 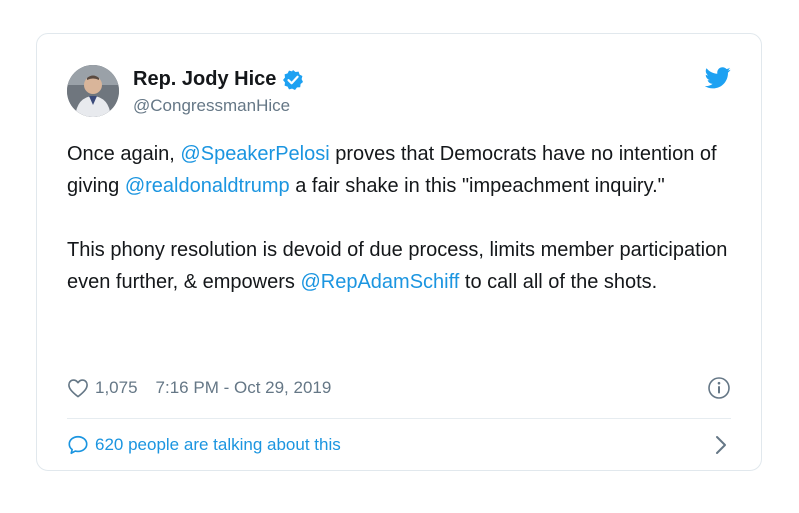 I want to click on mention-link-speakerpelosi: @SpeakerPelosi, so click(x=254, y=154).